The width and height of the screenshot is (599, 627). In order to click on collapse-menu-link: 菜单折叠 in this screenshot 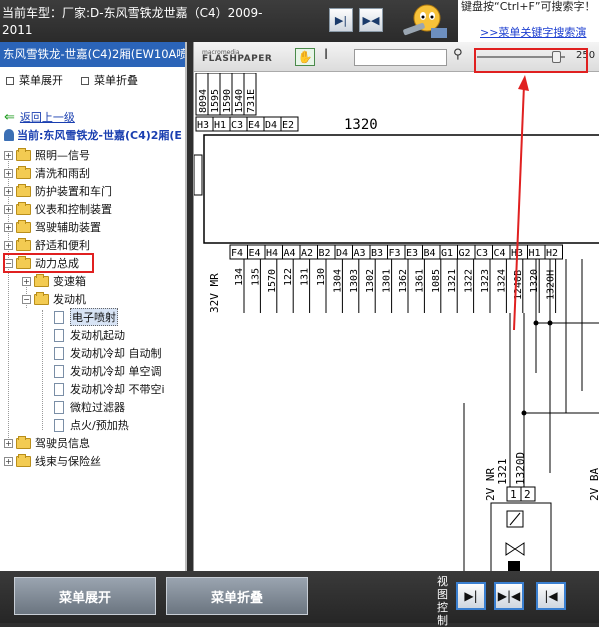, I will do `click(109, 80)`.